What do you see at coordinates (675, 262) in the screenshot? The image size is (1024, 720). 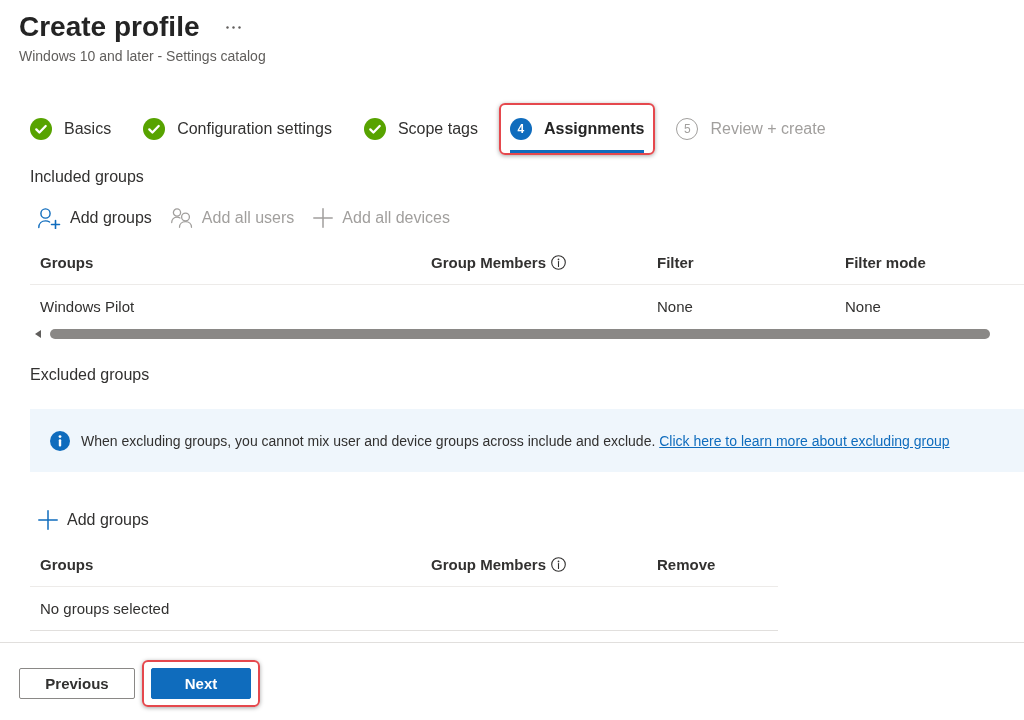 I see `column-header: Filter` at bounding box center [675, 262].